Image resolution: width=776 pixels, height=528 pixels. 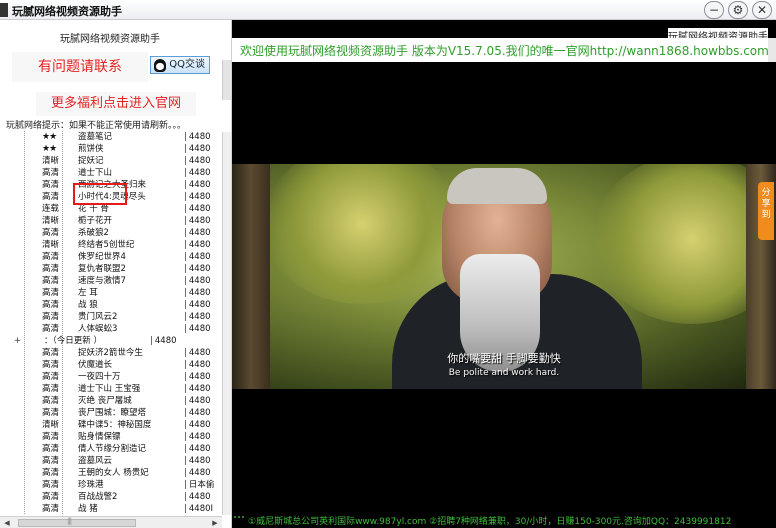 I want to click on tree-item: 高清 战 猪 4480I, so click(x=110, y=508).